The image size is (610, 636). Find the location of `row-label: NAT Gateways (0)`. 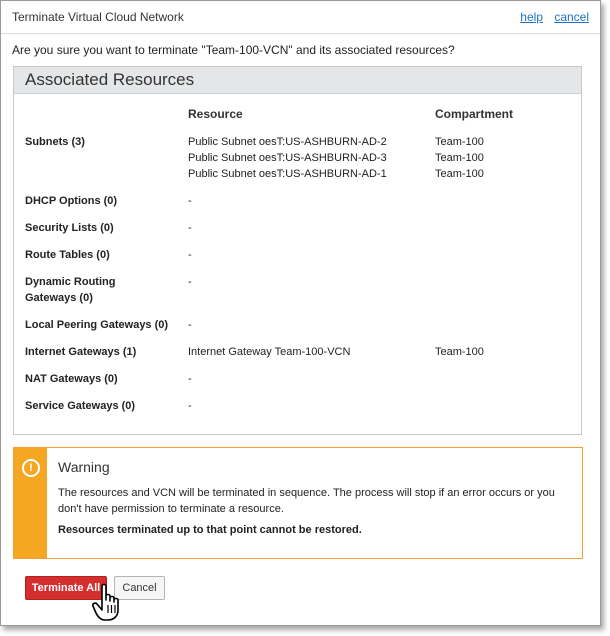

row-label: NAT Gateways (0) is located at coordinates (71, 379).